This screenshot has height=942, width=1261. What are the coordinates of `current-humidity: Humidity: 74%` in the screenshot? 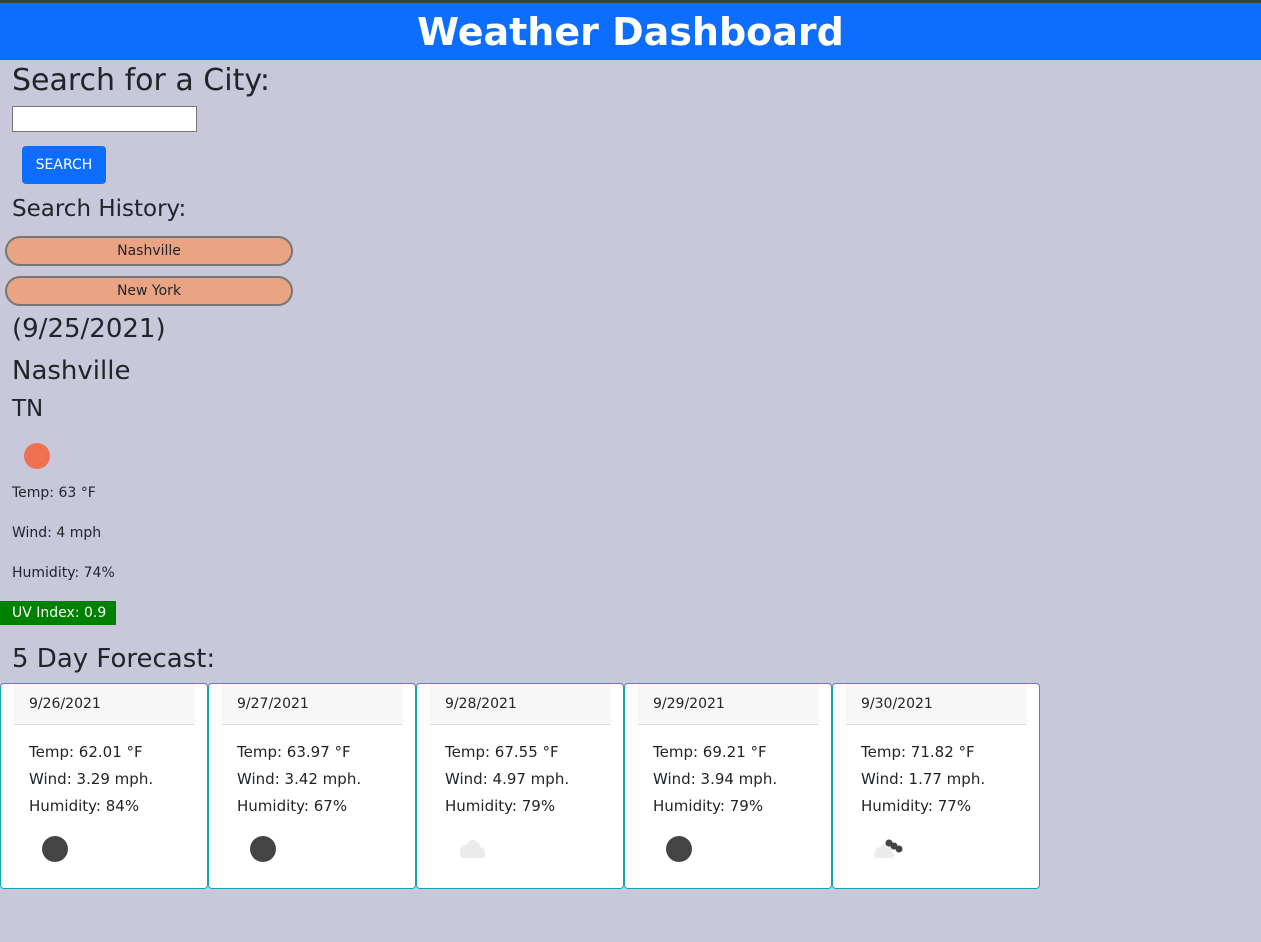 It's located at (63, 573).